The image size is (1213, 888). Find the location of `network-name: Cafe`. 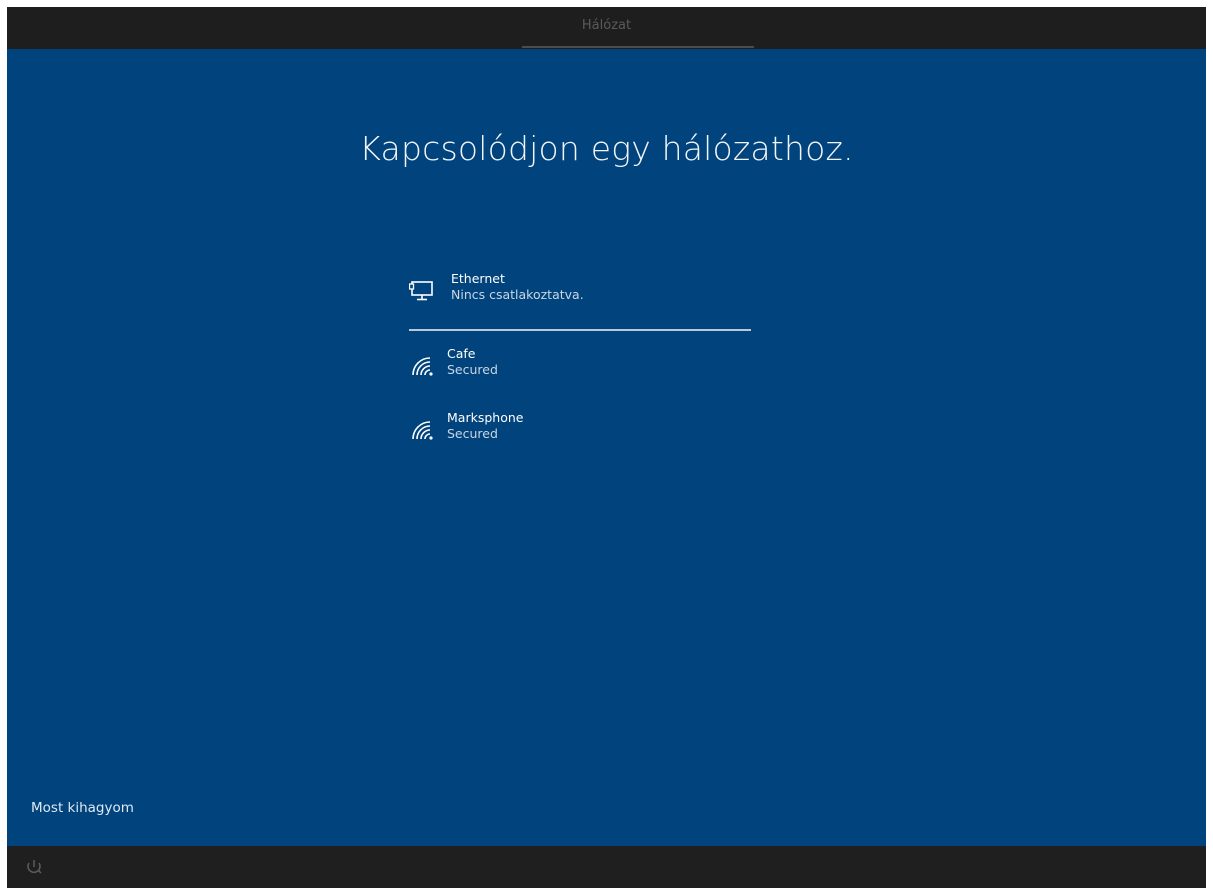

network-name: Cafe is located at coordinates (461, 353).